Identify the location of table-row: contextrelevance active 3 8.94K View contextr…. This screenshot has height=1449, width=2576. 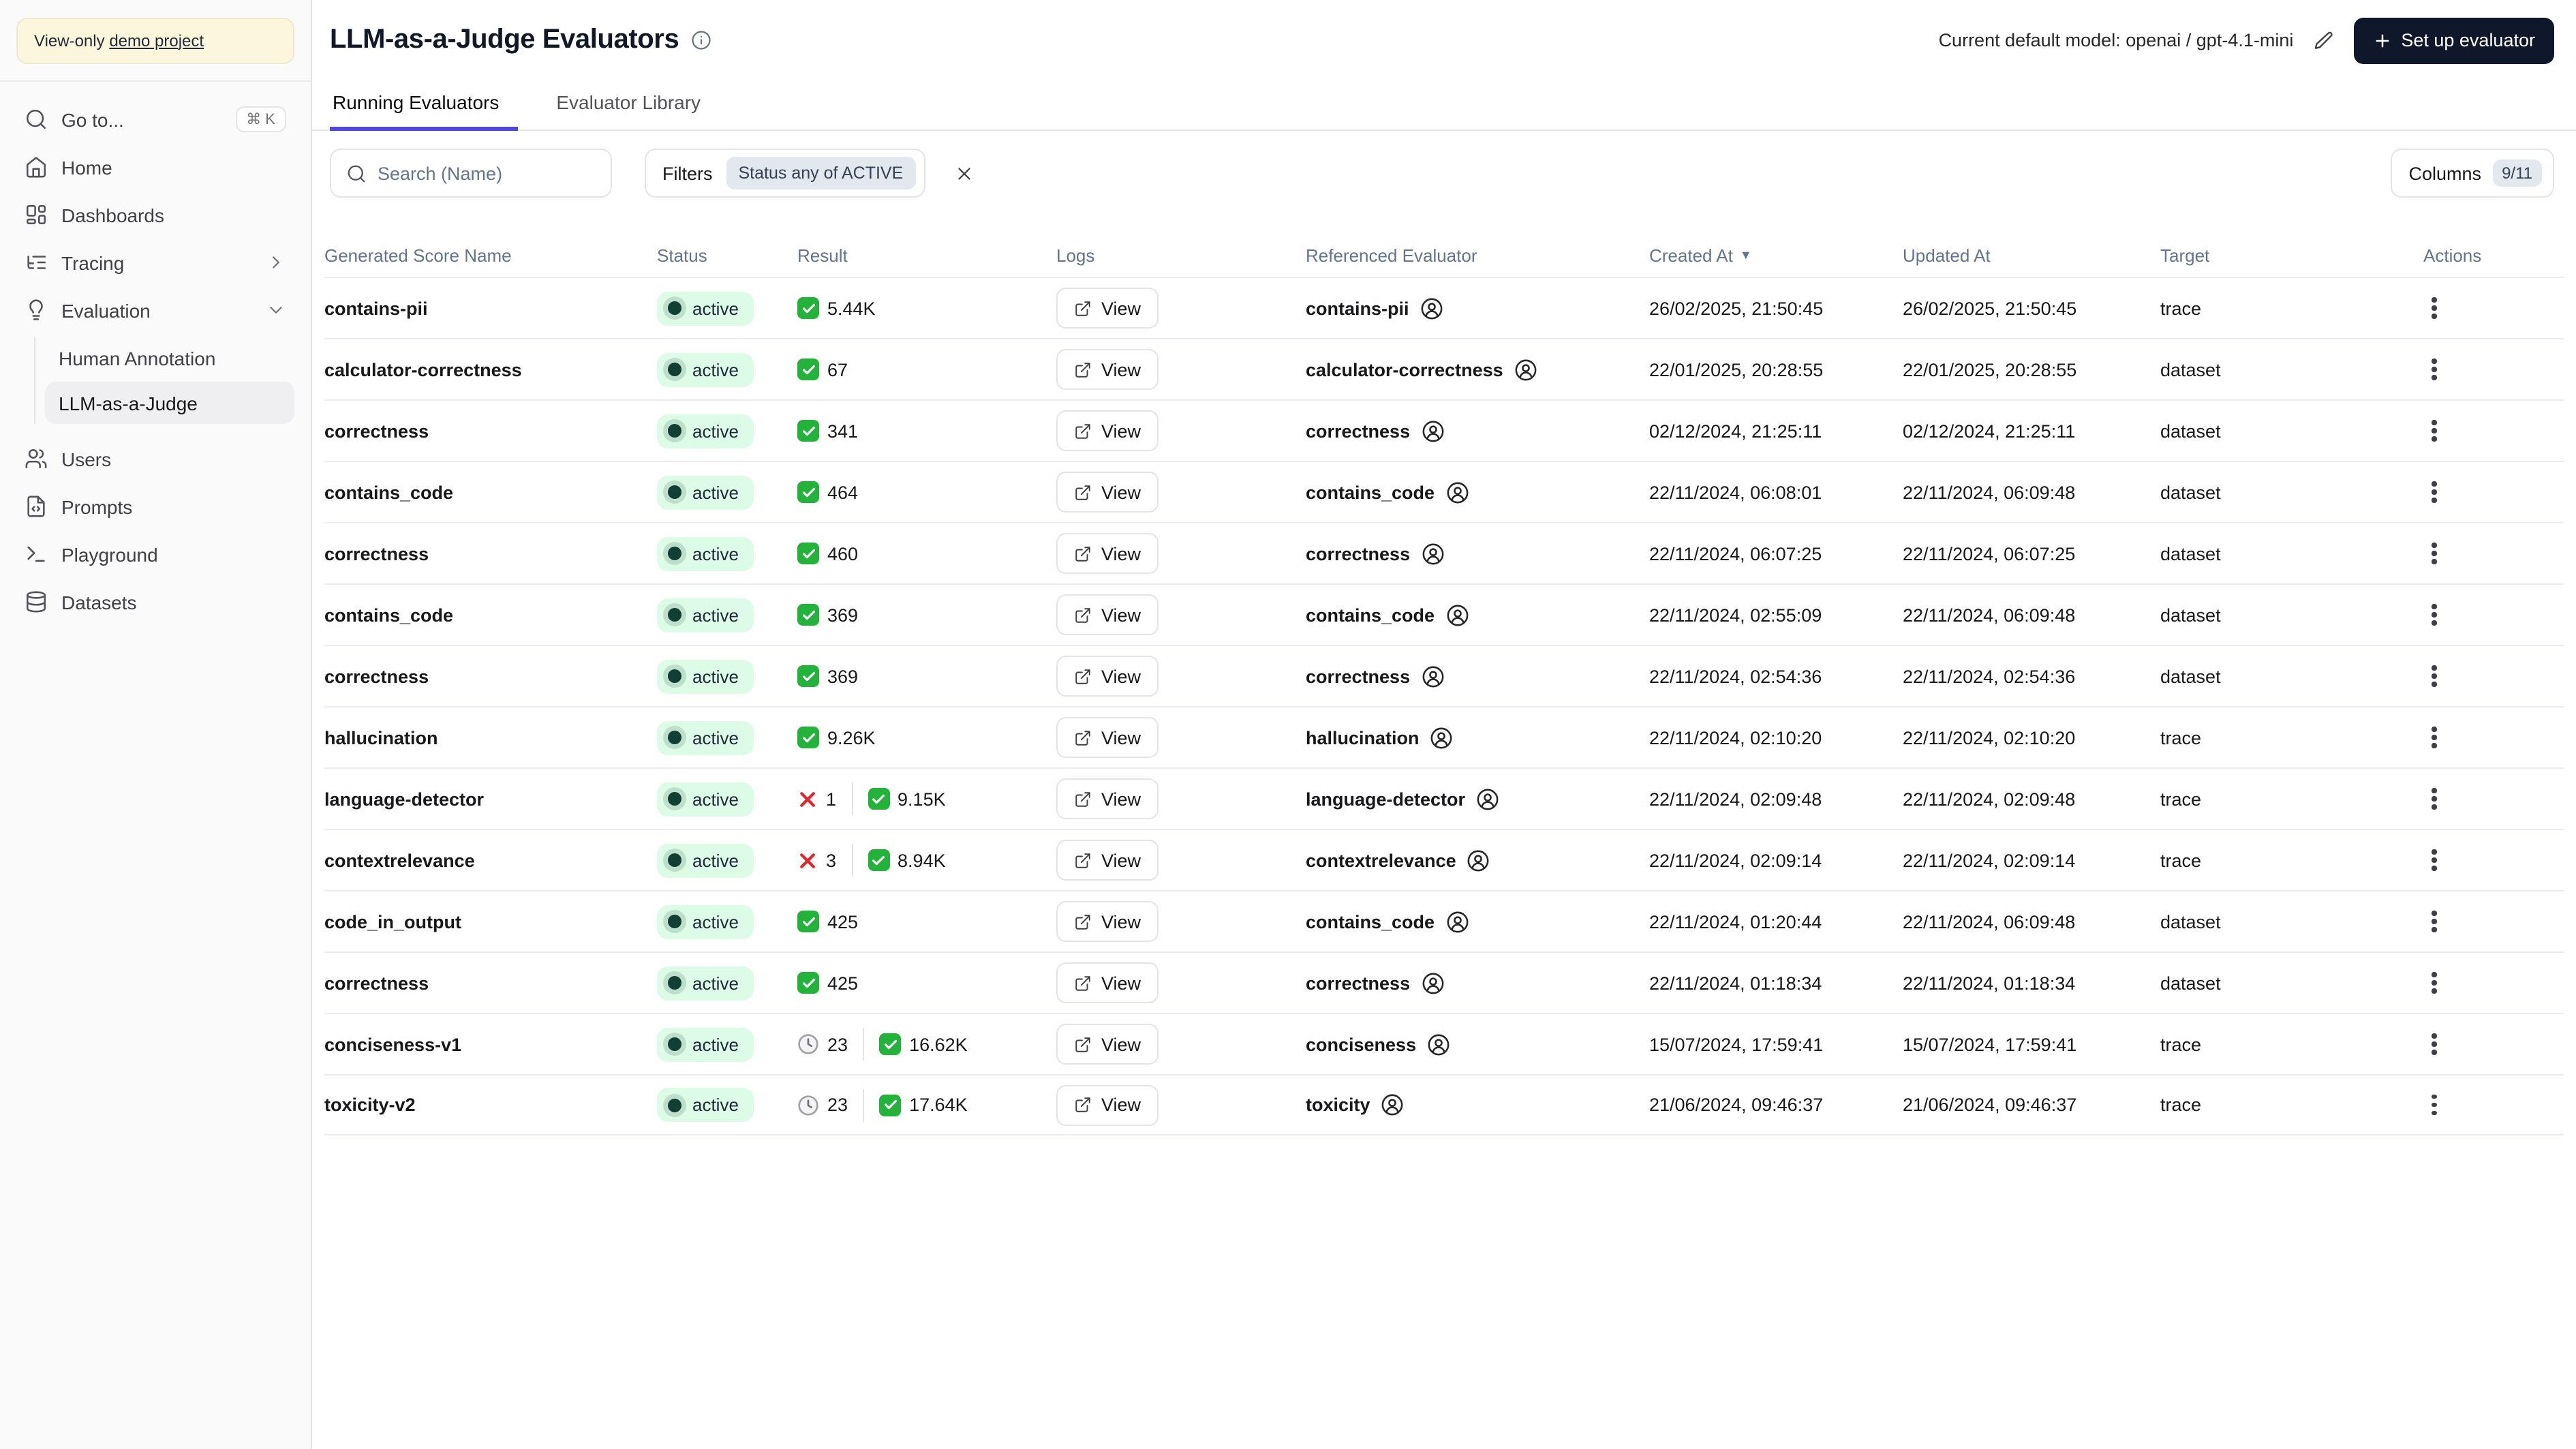
(1444, 859).